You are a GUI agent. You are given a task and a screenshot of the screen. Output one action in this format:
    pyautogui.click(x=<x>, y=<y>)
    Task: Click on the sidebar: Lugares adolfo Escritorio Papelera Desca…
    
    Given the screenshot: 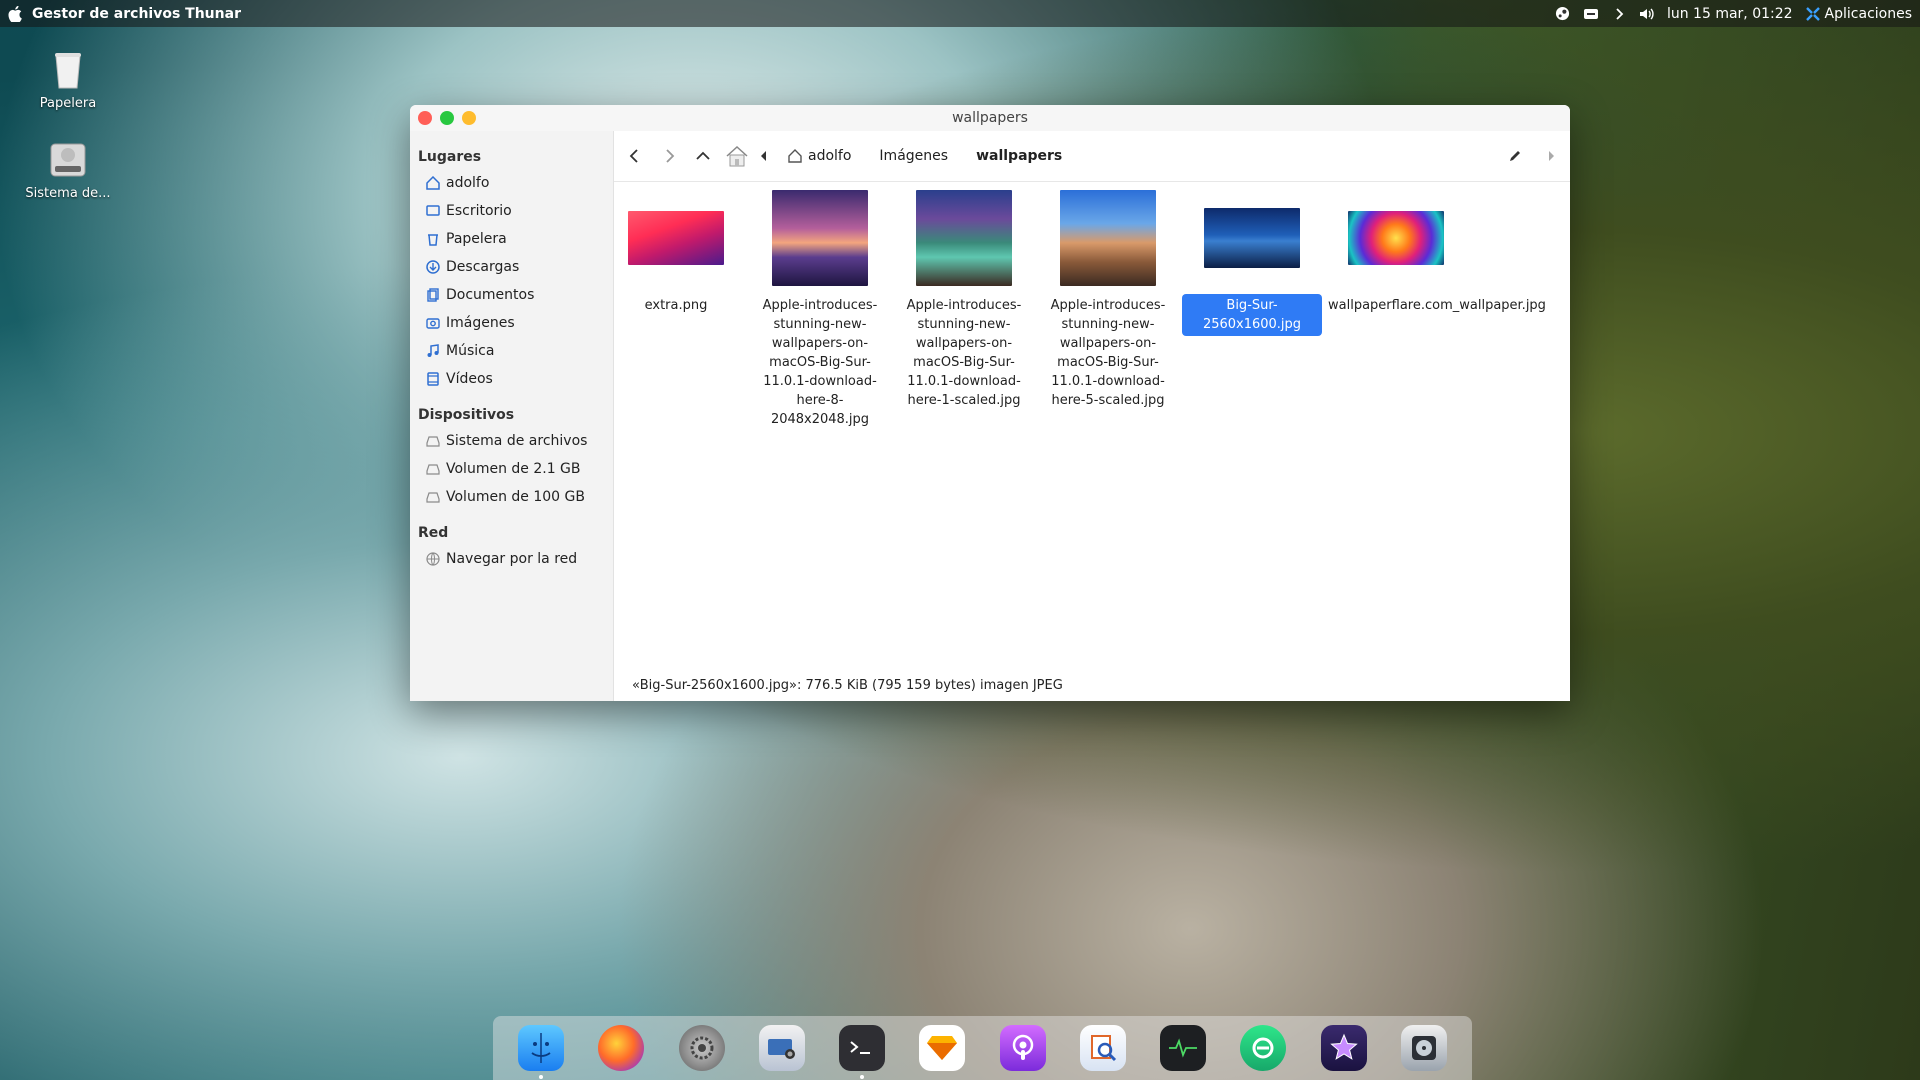 What is the action you would take?
    pyautogui.click(x=512, y=416)
    